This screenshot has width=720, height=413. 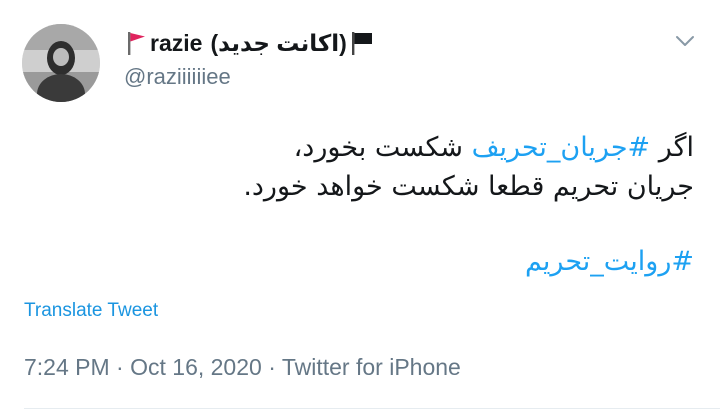 What do you see at coordinates (372, 408) in the screenshot?
I see `divider` at bounding box center [372, 408].